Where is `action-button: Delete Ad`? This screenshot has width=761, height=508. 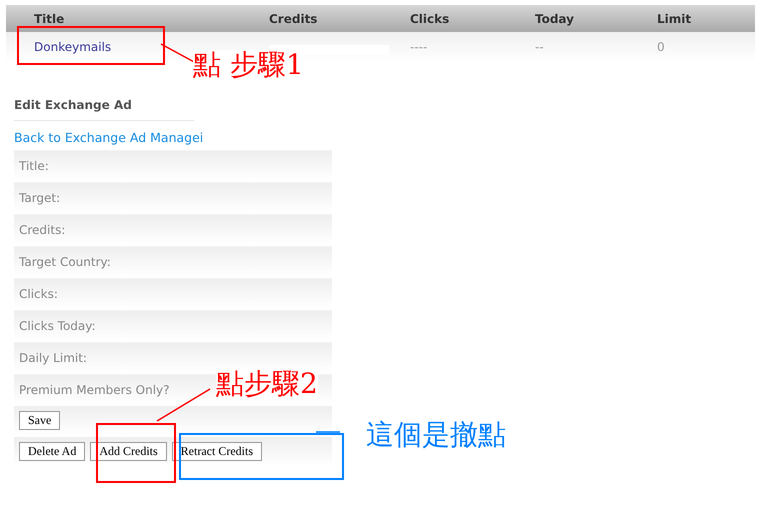
action-button: Delete Ad is located at coordinates (52, 451).